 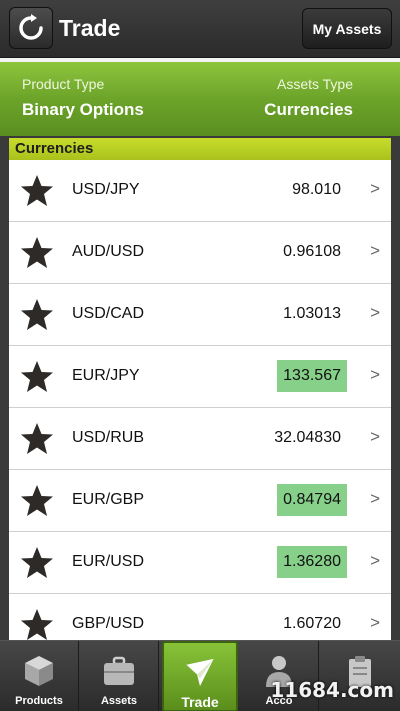 What do you see at coordinates (200, 149) in the screenshot?
I see `section-header: Currencies` at bounding box center [200, 149].